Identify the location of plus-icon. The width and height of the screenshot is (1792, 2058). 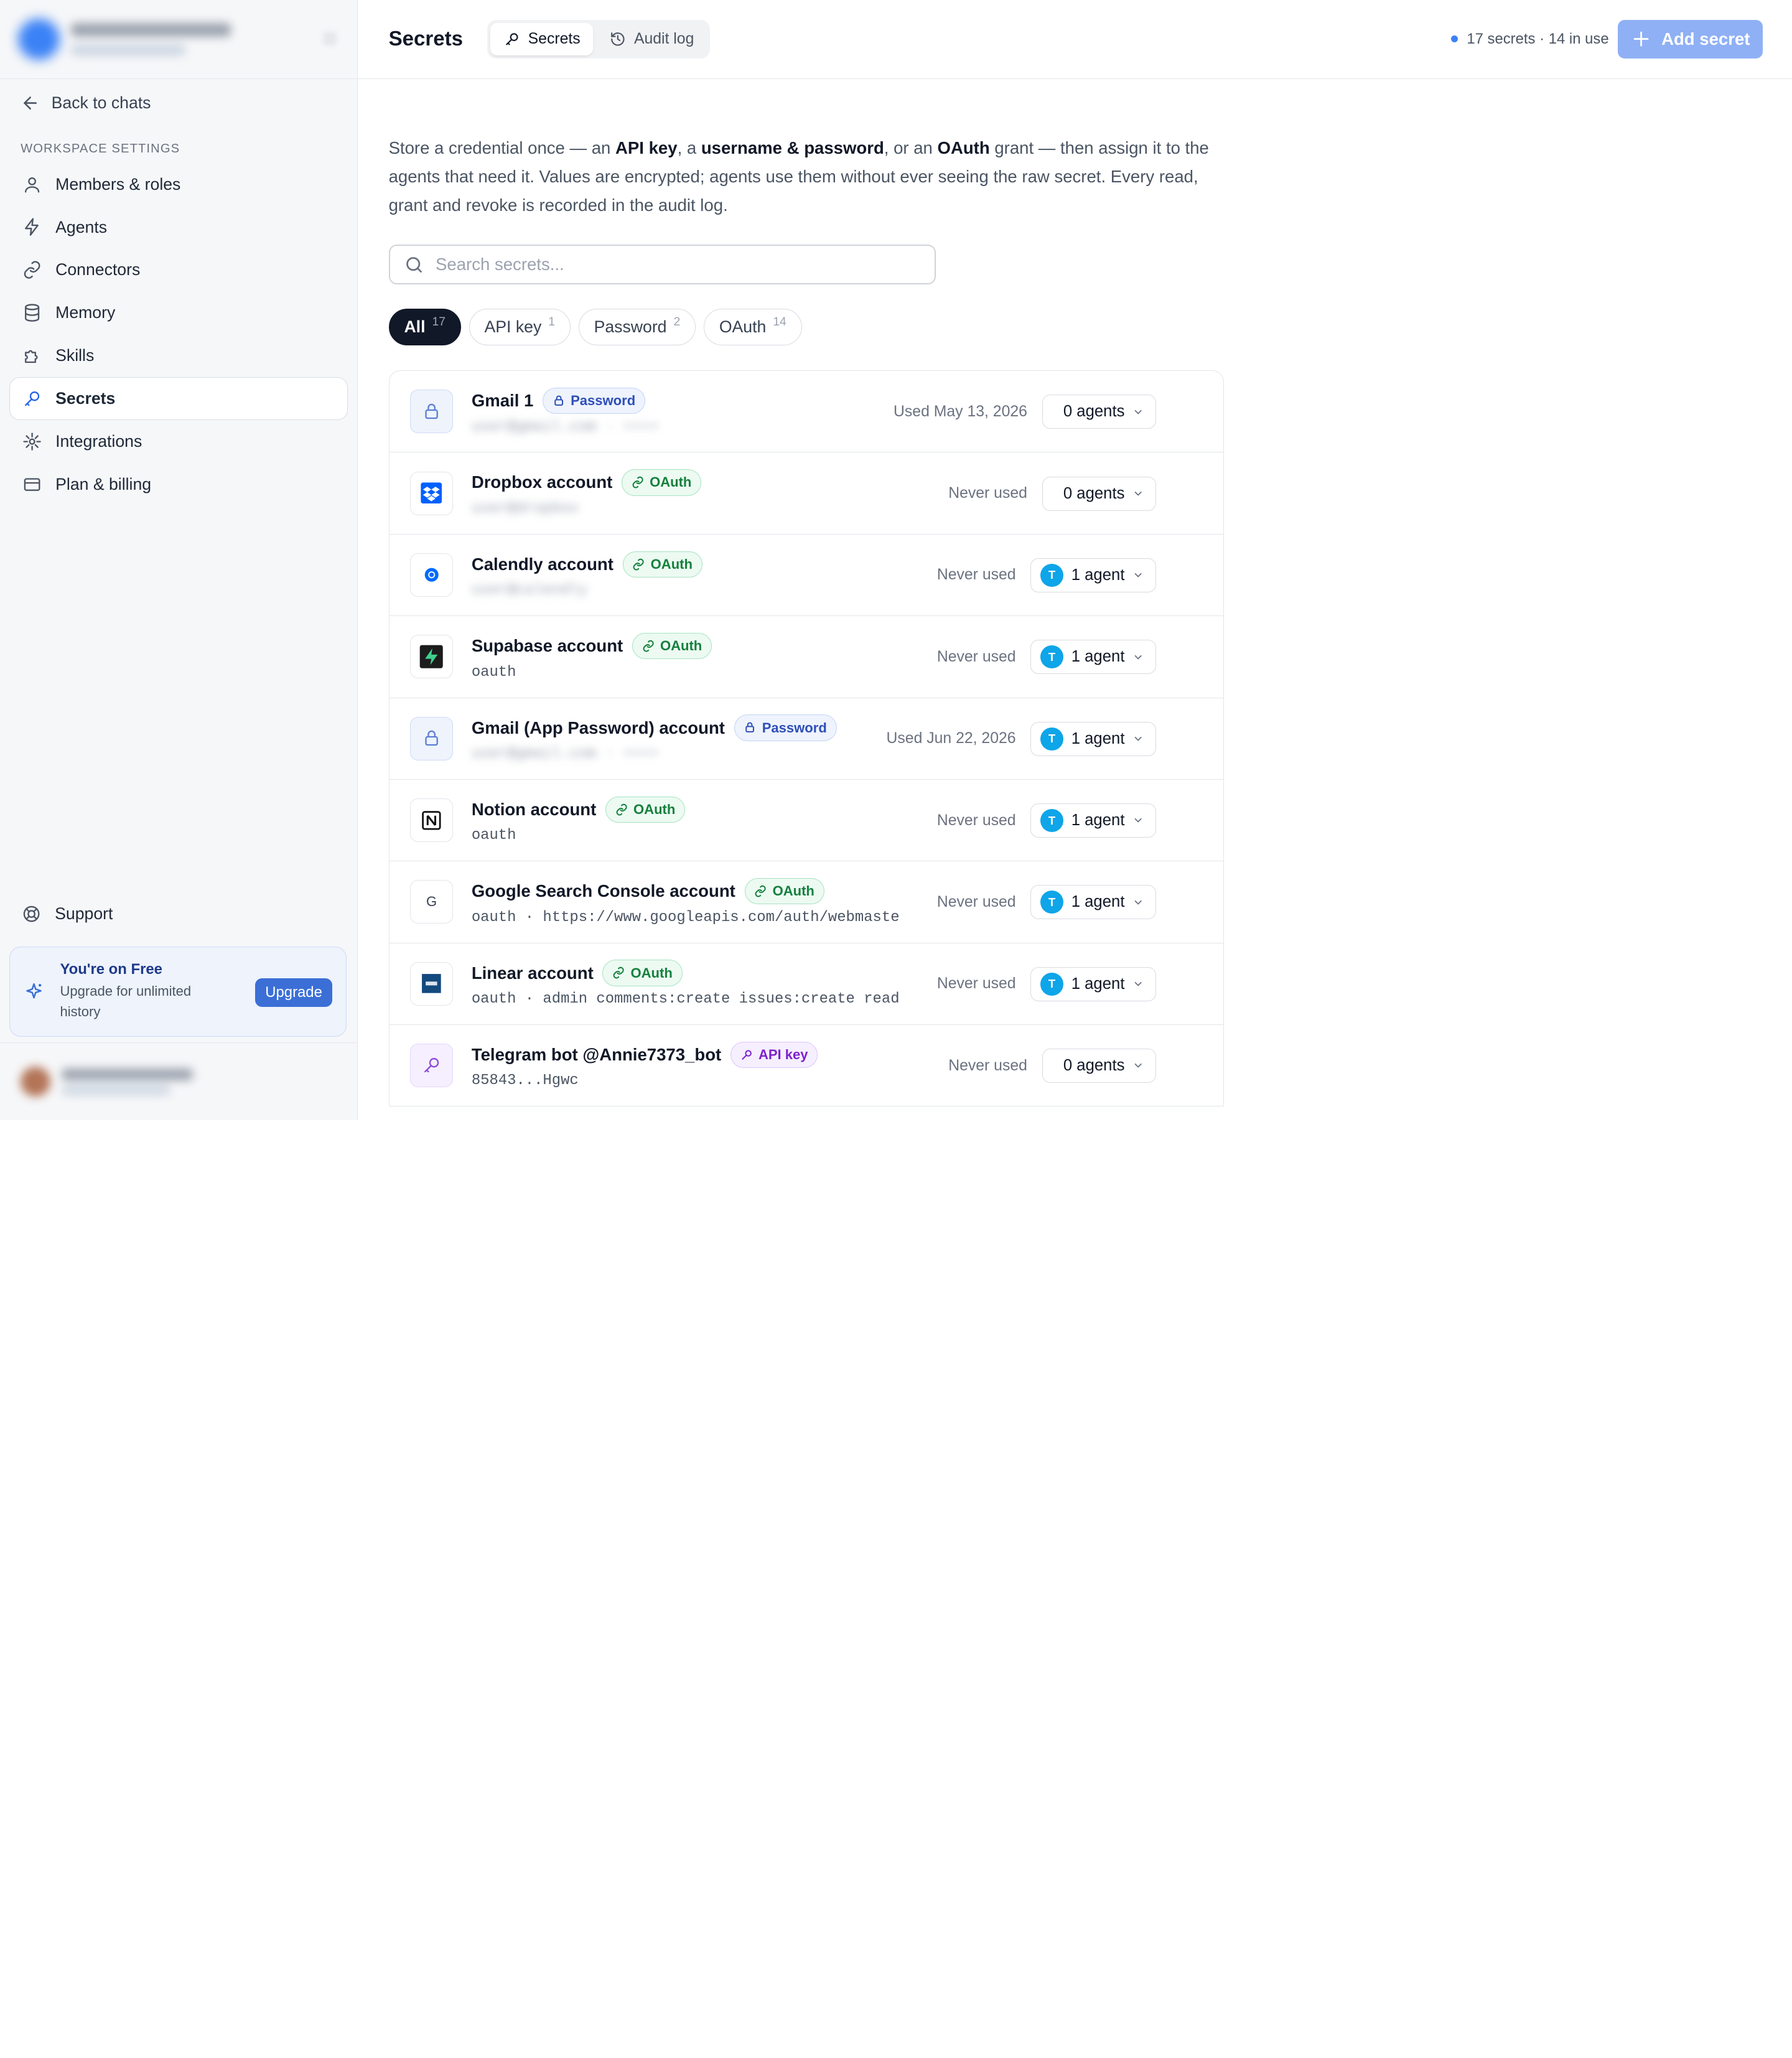
(1641, 39).